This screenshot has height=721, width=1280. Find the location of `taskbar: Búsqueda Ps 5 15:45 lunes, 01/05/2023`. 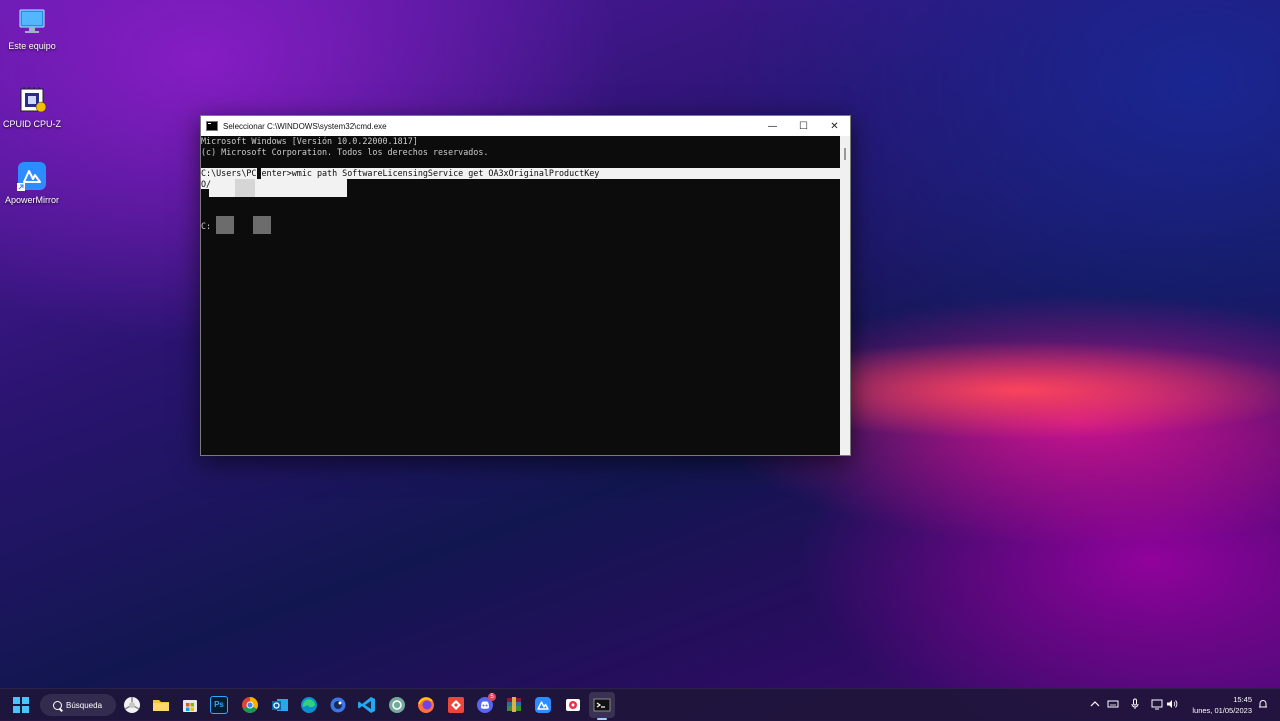

taskbar: Búsqueda Ps 5 15:45 lunes, 01/05/2023 is located at coordinates (640, 704).